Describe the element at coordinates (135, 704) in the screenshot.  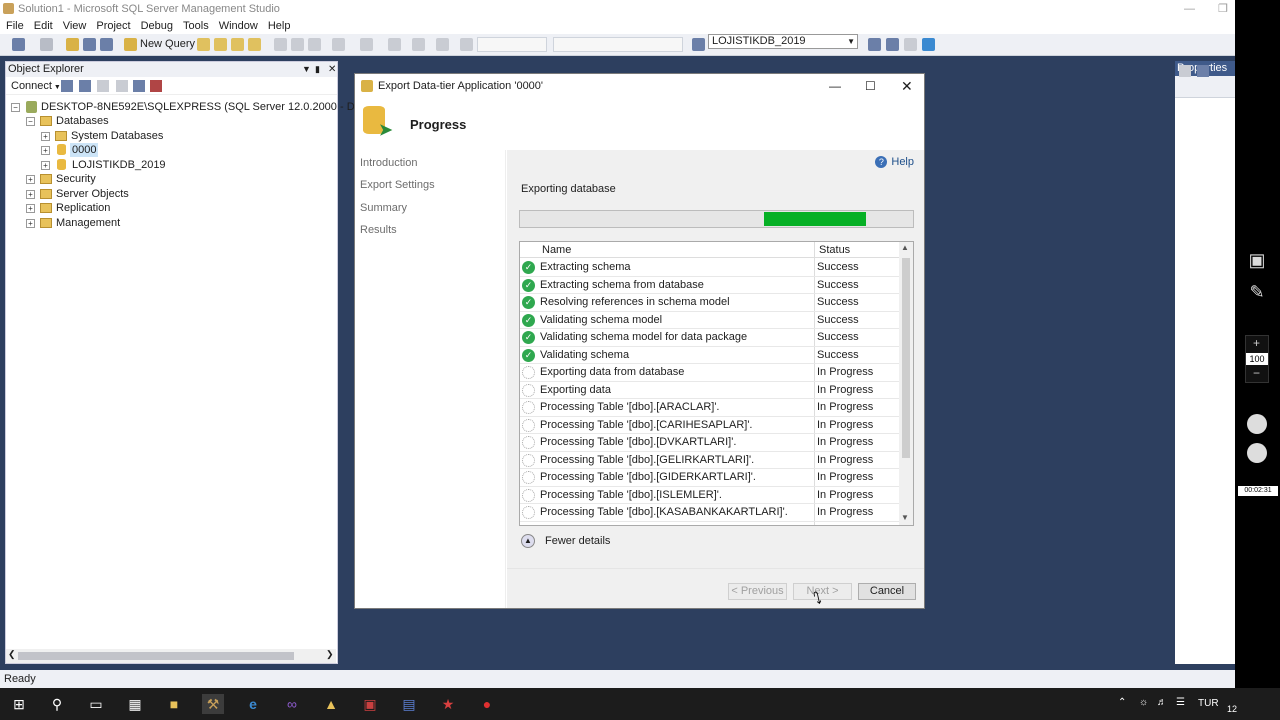
I see `store-icon: ▦` at that location.